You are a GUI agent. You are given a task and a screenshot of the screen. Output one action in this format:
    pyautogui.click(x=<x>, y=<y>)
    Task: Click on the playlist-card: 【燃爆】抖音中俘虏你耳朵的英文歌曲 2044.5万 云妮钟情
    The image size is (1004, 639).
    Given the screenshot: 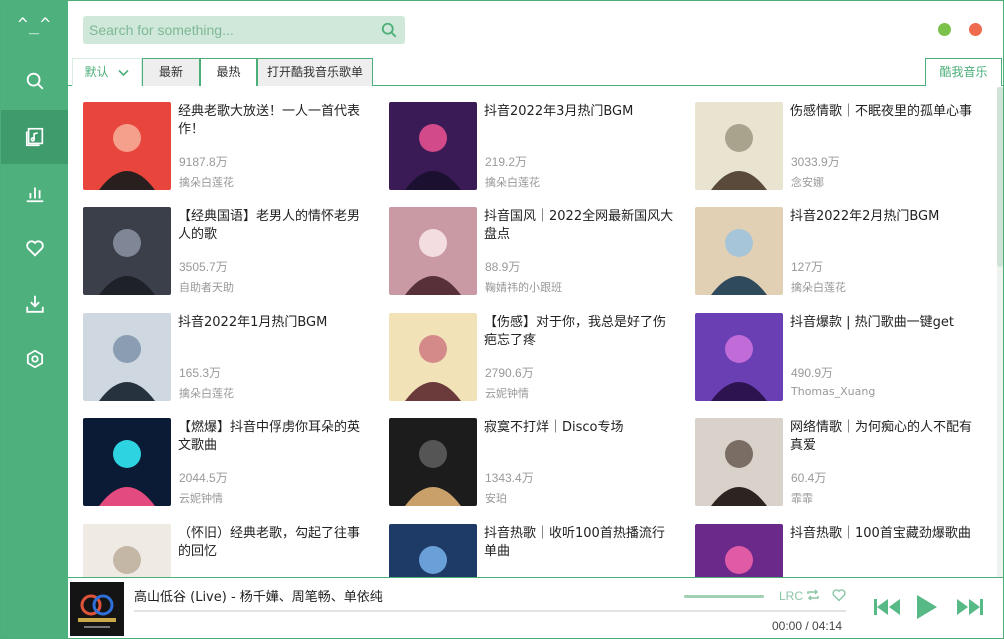 What is the action you would take?
    pyautogui.click(x=228, y=464)
    